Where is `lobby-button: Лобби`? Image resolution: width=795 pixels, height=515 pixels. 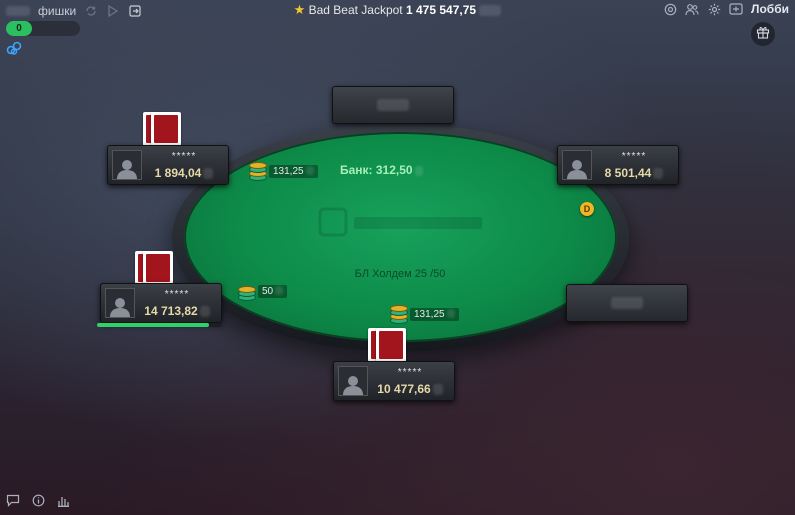 lobby-button: Лобби is located at coordinates (770, 9).